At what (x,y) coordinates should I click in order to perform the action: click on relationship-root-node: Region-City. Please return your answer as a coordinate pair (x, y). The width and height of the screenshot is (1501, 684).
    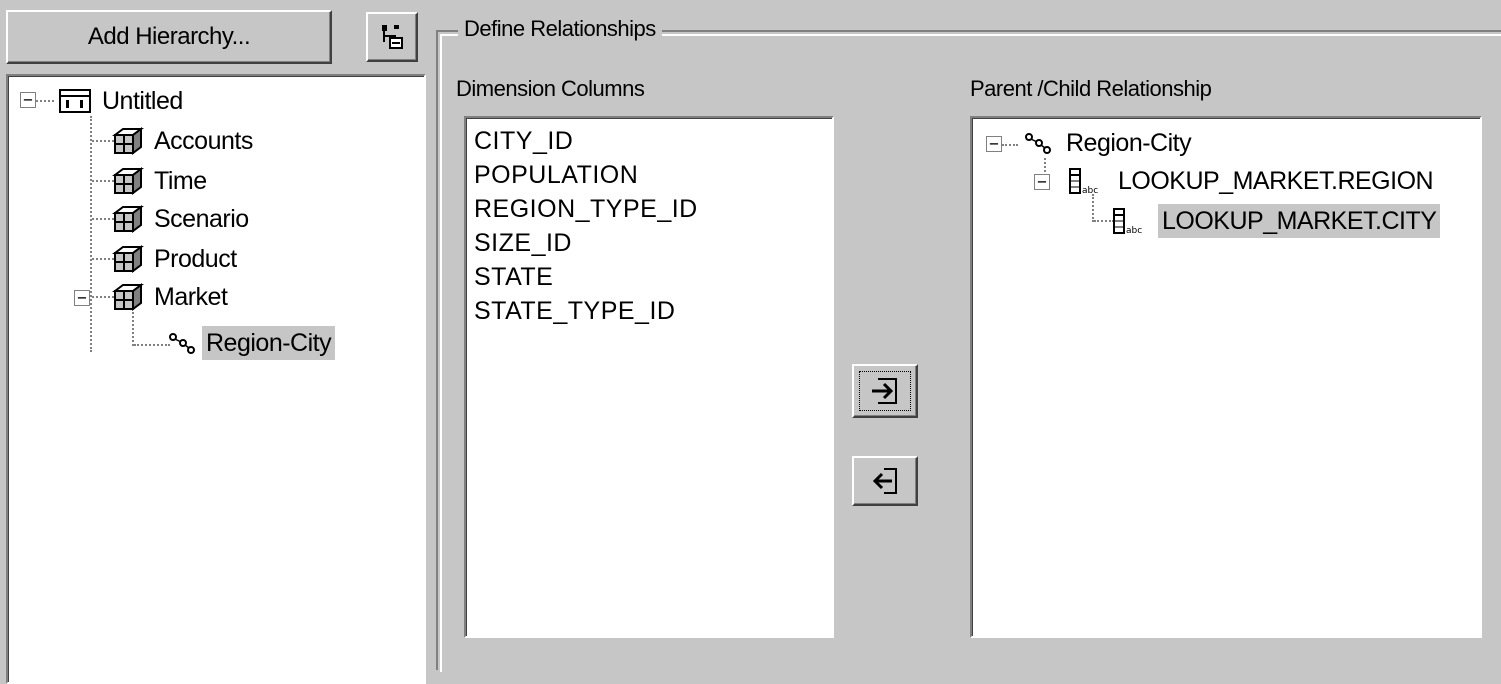
    Looking at the image, I should click on (1108, 143).